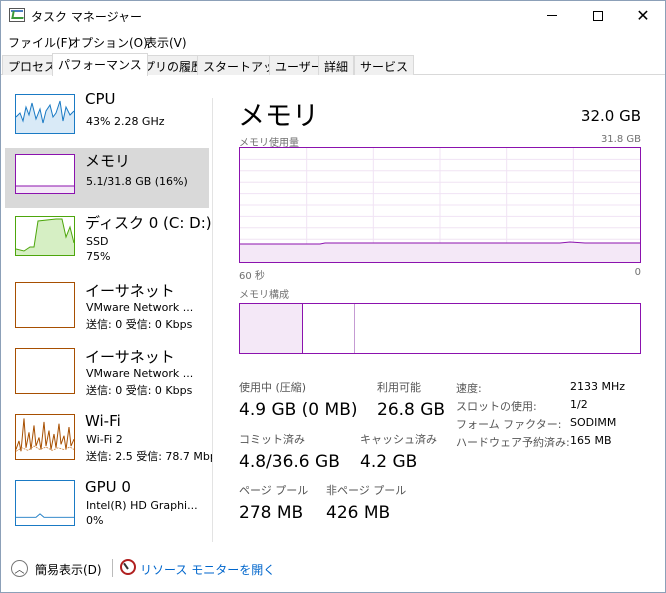 Image resolution: width=666 pixels, height=593 pixels. I want to click on paged-pool-label: ページ プール, so click(274, 490).